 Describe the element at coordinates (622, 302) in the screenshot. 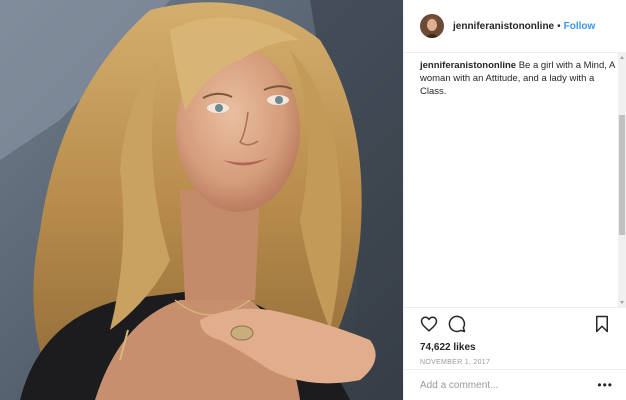

I see `scroll-down-icon` at that location.